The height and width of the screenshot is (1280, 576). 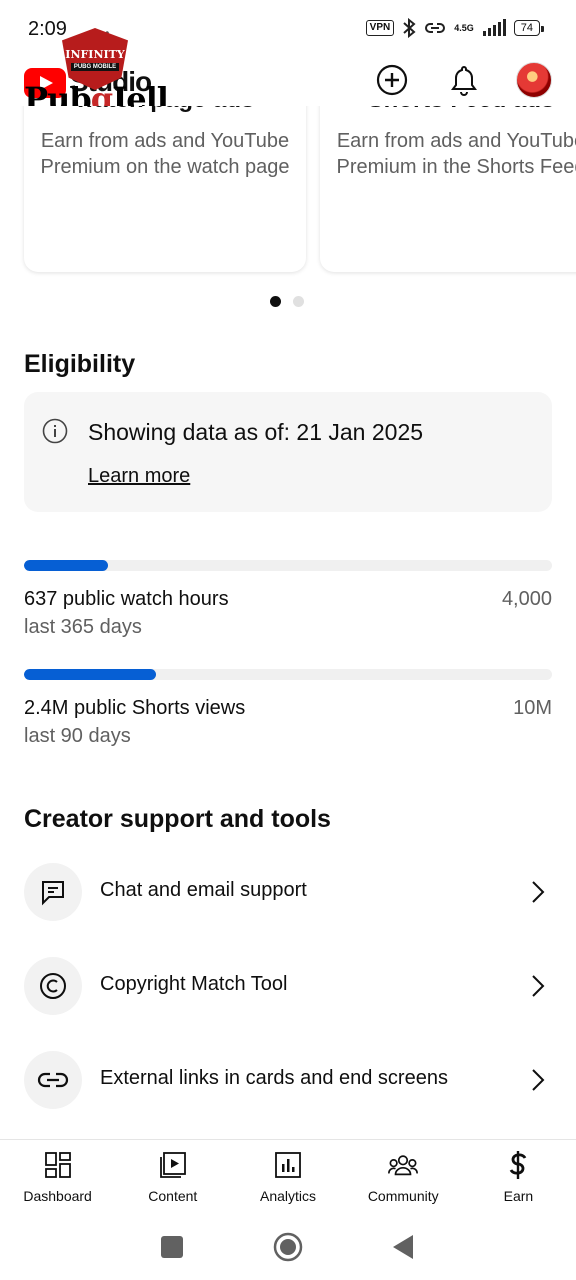 What do you see at coordinates (194, 984) in the screenshot?
I see `tool-label: Copyright Match Tool` at bounding box center [194, 984].